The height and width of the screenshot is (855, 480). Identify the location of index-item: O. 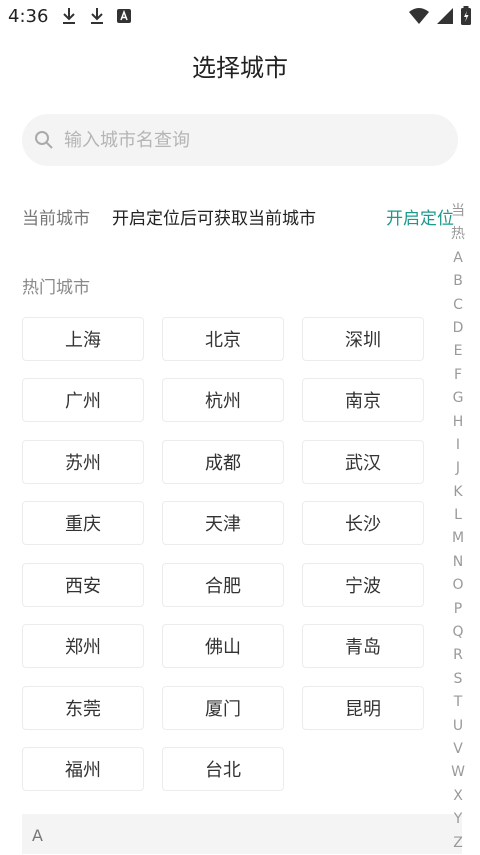
(457, 585).